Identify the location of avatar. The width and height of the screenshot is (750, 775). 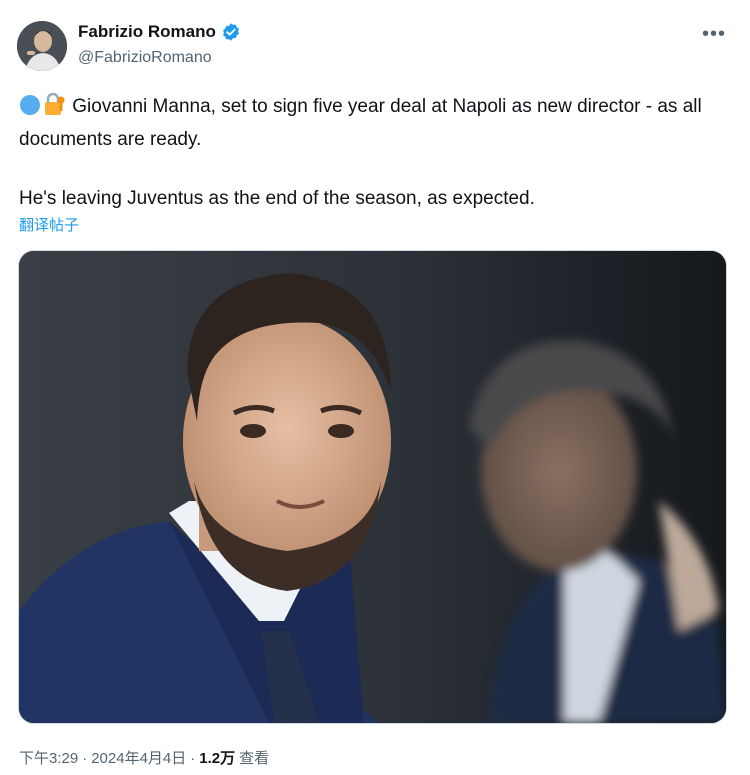
(42, 46).